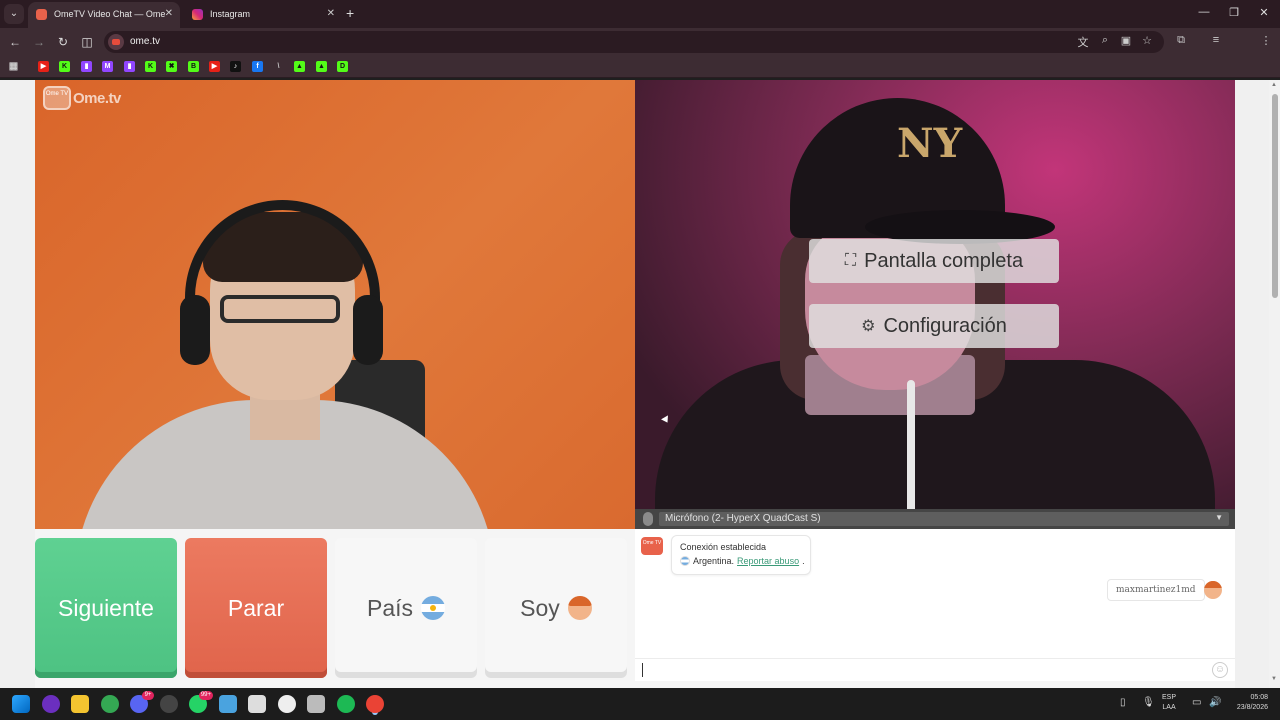 The height and width of the screenshot is (720, 1280). I want to click on menu-kebab-icon: ⋮, so click(1266, 40).